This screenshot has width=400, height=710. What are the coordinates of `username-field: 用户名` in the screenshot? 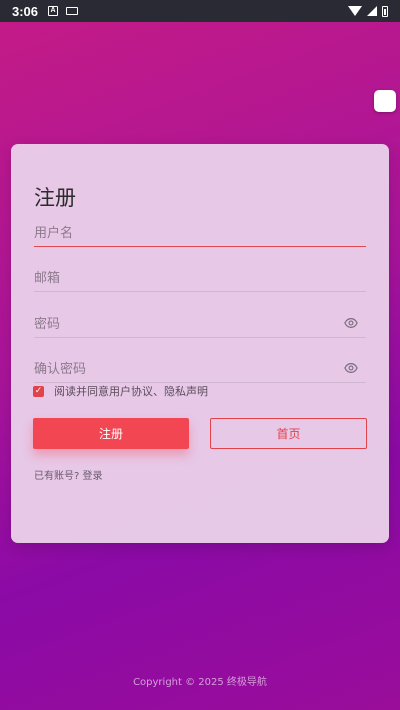 It's located at (200, 231).